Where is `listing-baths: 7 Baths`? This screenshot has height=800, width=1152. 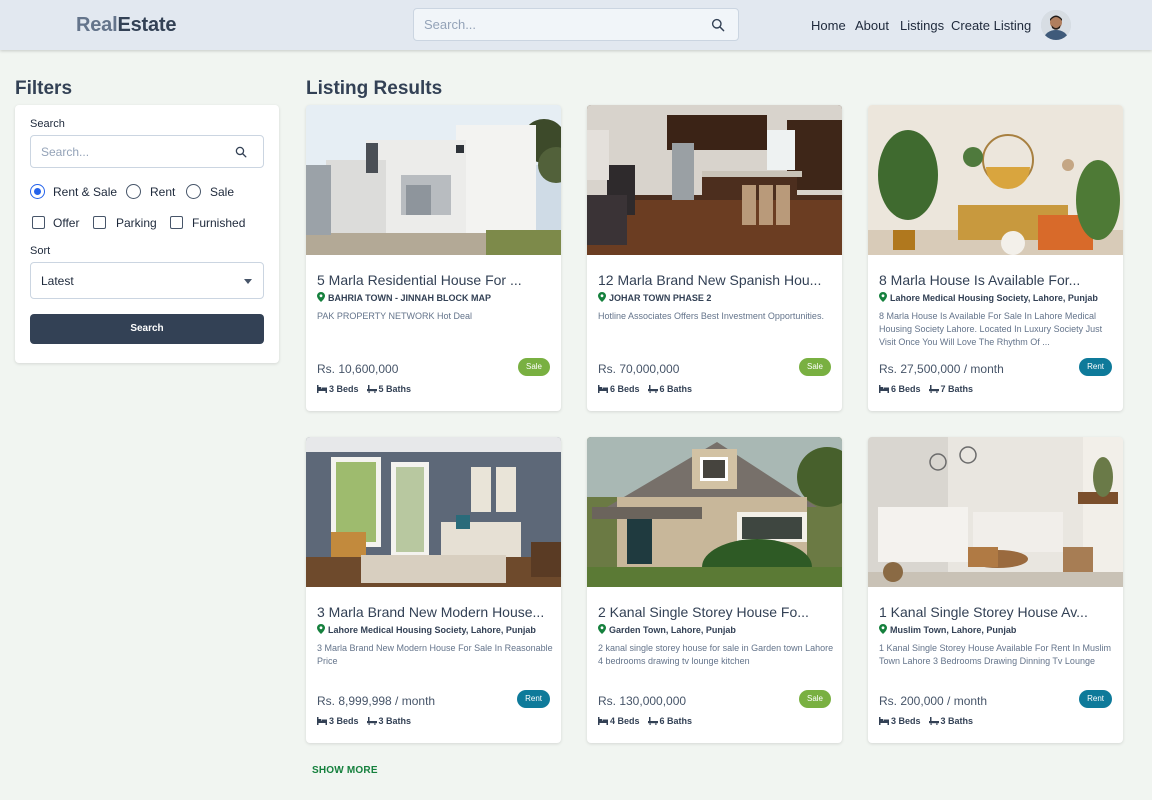 listing-baths: 7 Baths is located at coordinates (957, 389).